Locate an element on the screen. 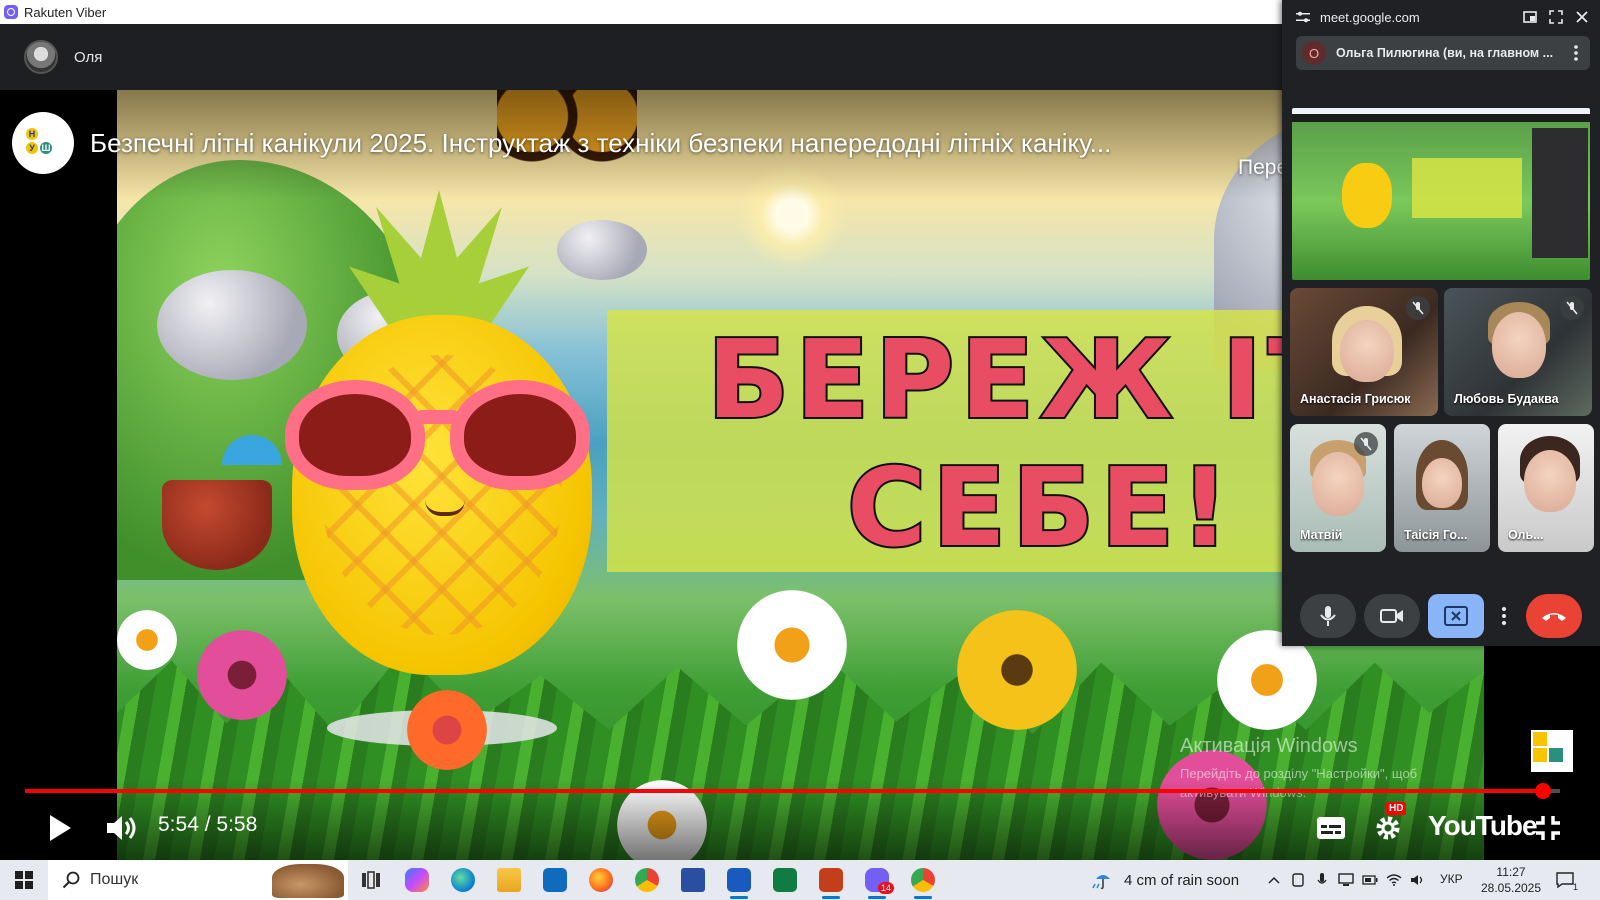 This screenshot has height=900, width=1600. meet-url: meet.google.com is located at coordinates (1370, 17).